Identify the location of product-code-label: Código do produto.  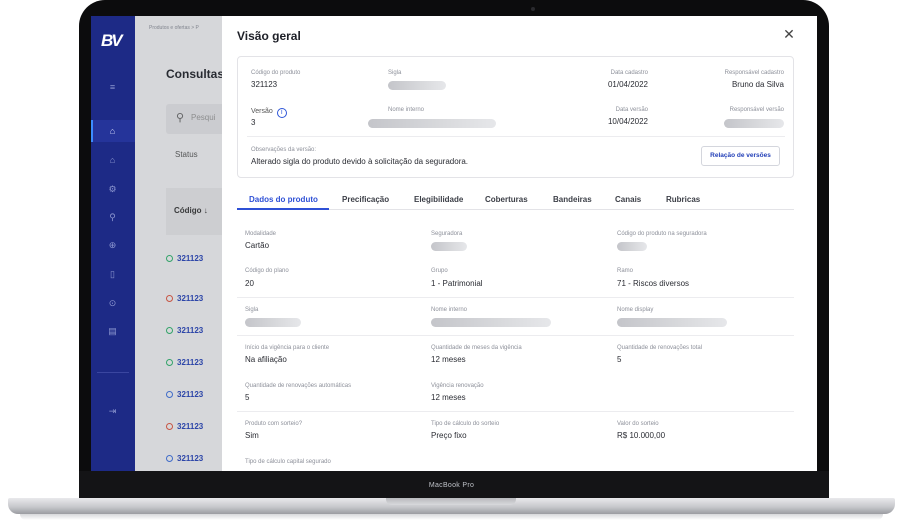
(276, 73).